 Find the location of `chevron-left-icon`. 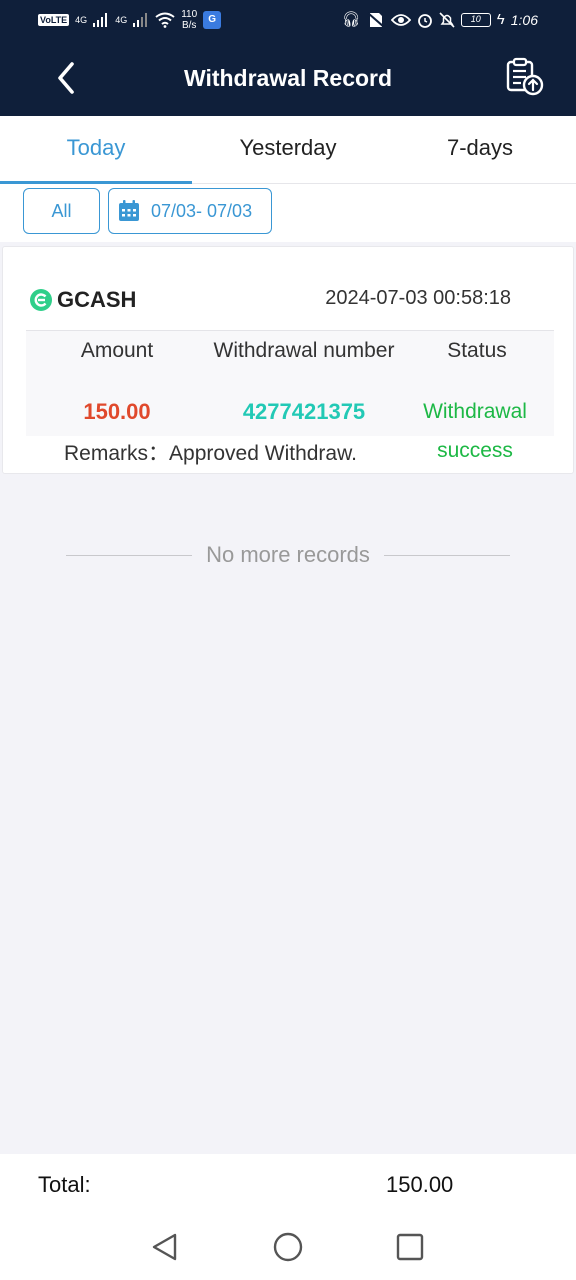

chevron-left-icon is located at coordinates (66, 78).